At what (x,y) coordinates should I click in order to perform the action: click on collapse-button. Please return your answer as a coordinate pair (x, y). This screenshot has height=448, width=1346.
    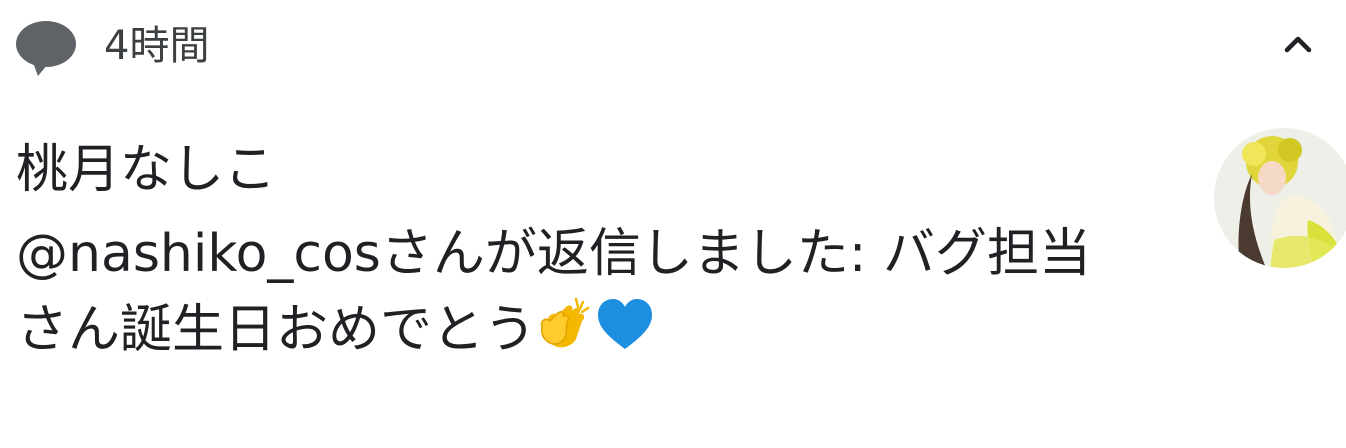
    Looking at the image, I should click on (1298, 46).